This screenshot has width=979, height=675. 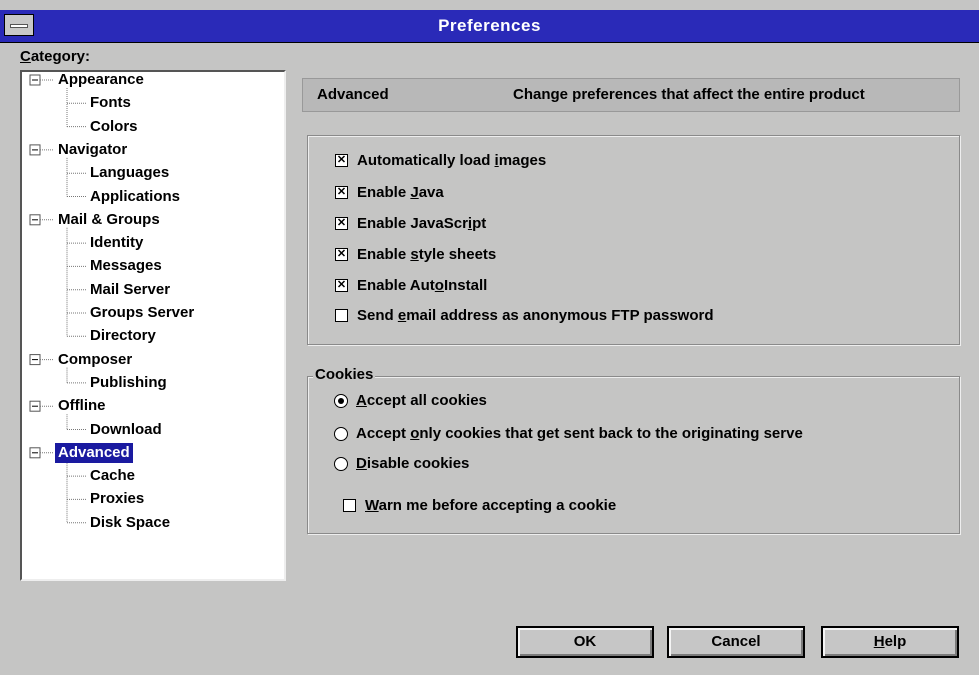 What do you see at coordinates (82, 406) in the screenshot?
I see `tree-item: Offline` at bounding box center [82, 406].